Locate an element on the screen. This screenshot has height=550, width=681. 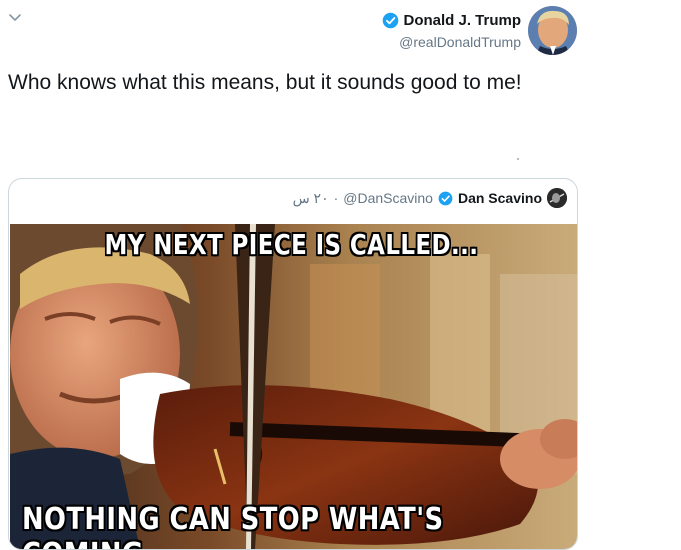
quoted-author-name: Dan Scavino is located at coordinates (500, 198).